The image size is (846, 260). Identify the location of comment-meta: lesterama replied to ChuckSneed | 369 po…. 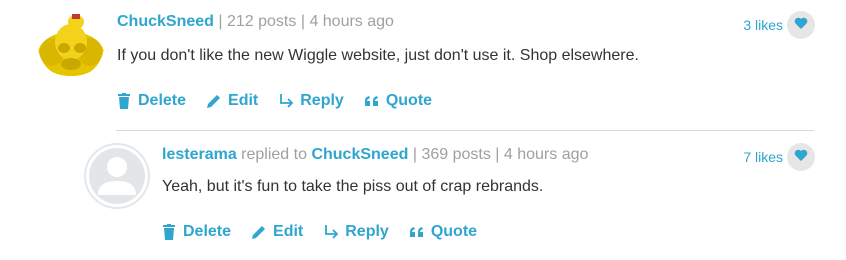
(375, 155).